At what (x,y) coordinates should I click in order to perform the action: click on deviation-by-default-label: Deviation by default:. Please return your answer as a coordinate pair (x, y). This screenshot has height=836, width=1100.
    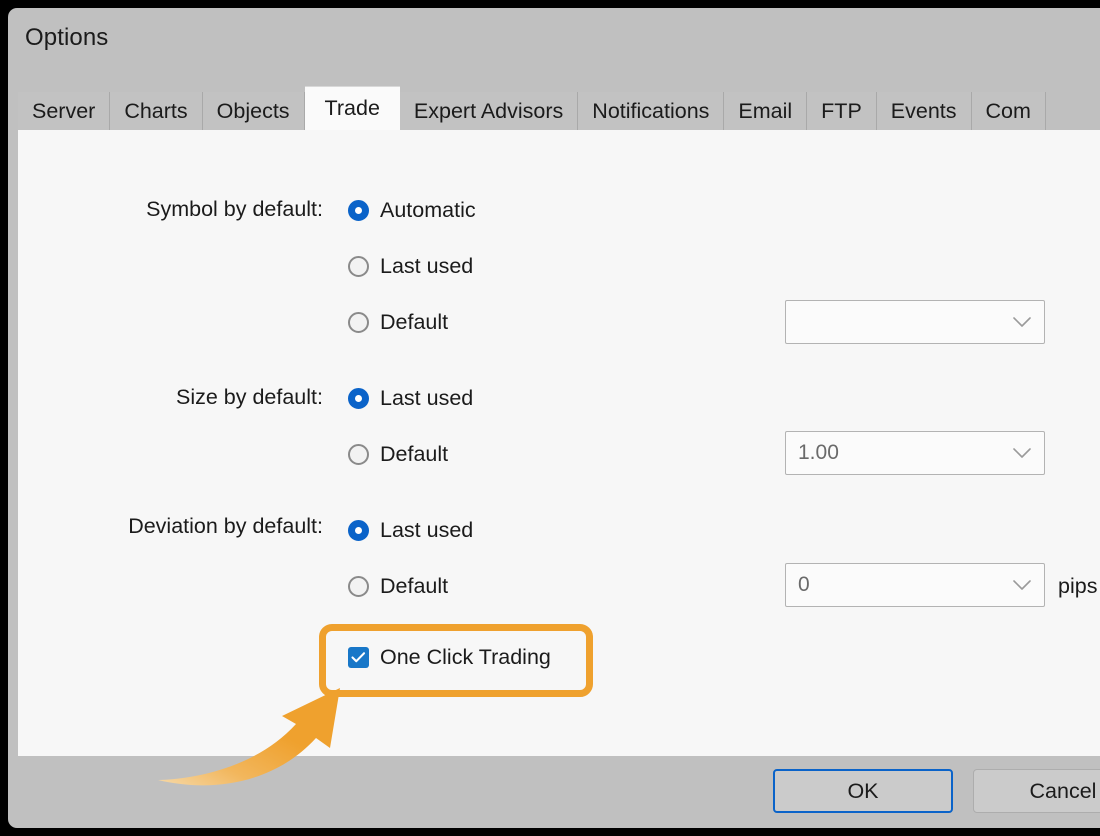
    Looking at the image, I should click on (225, 526).